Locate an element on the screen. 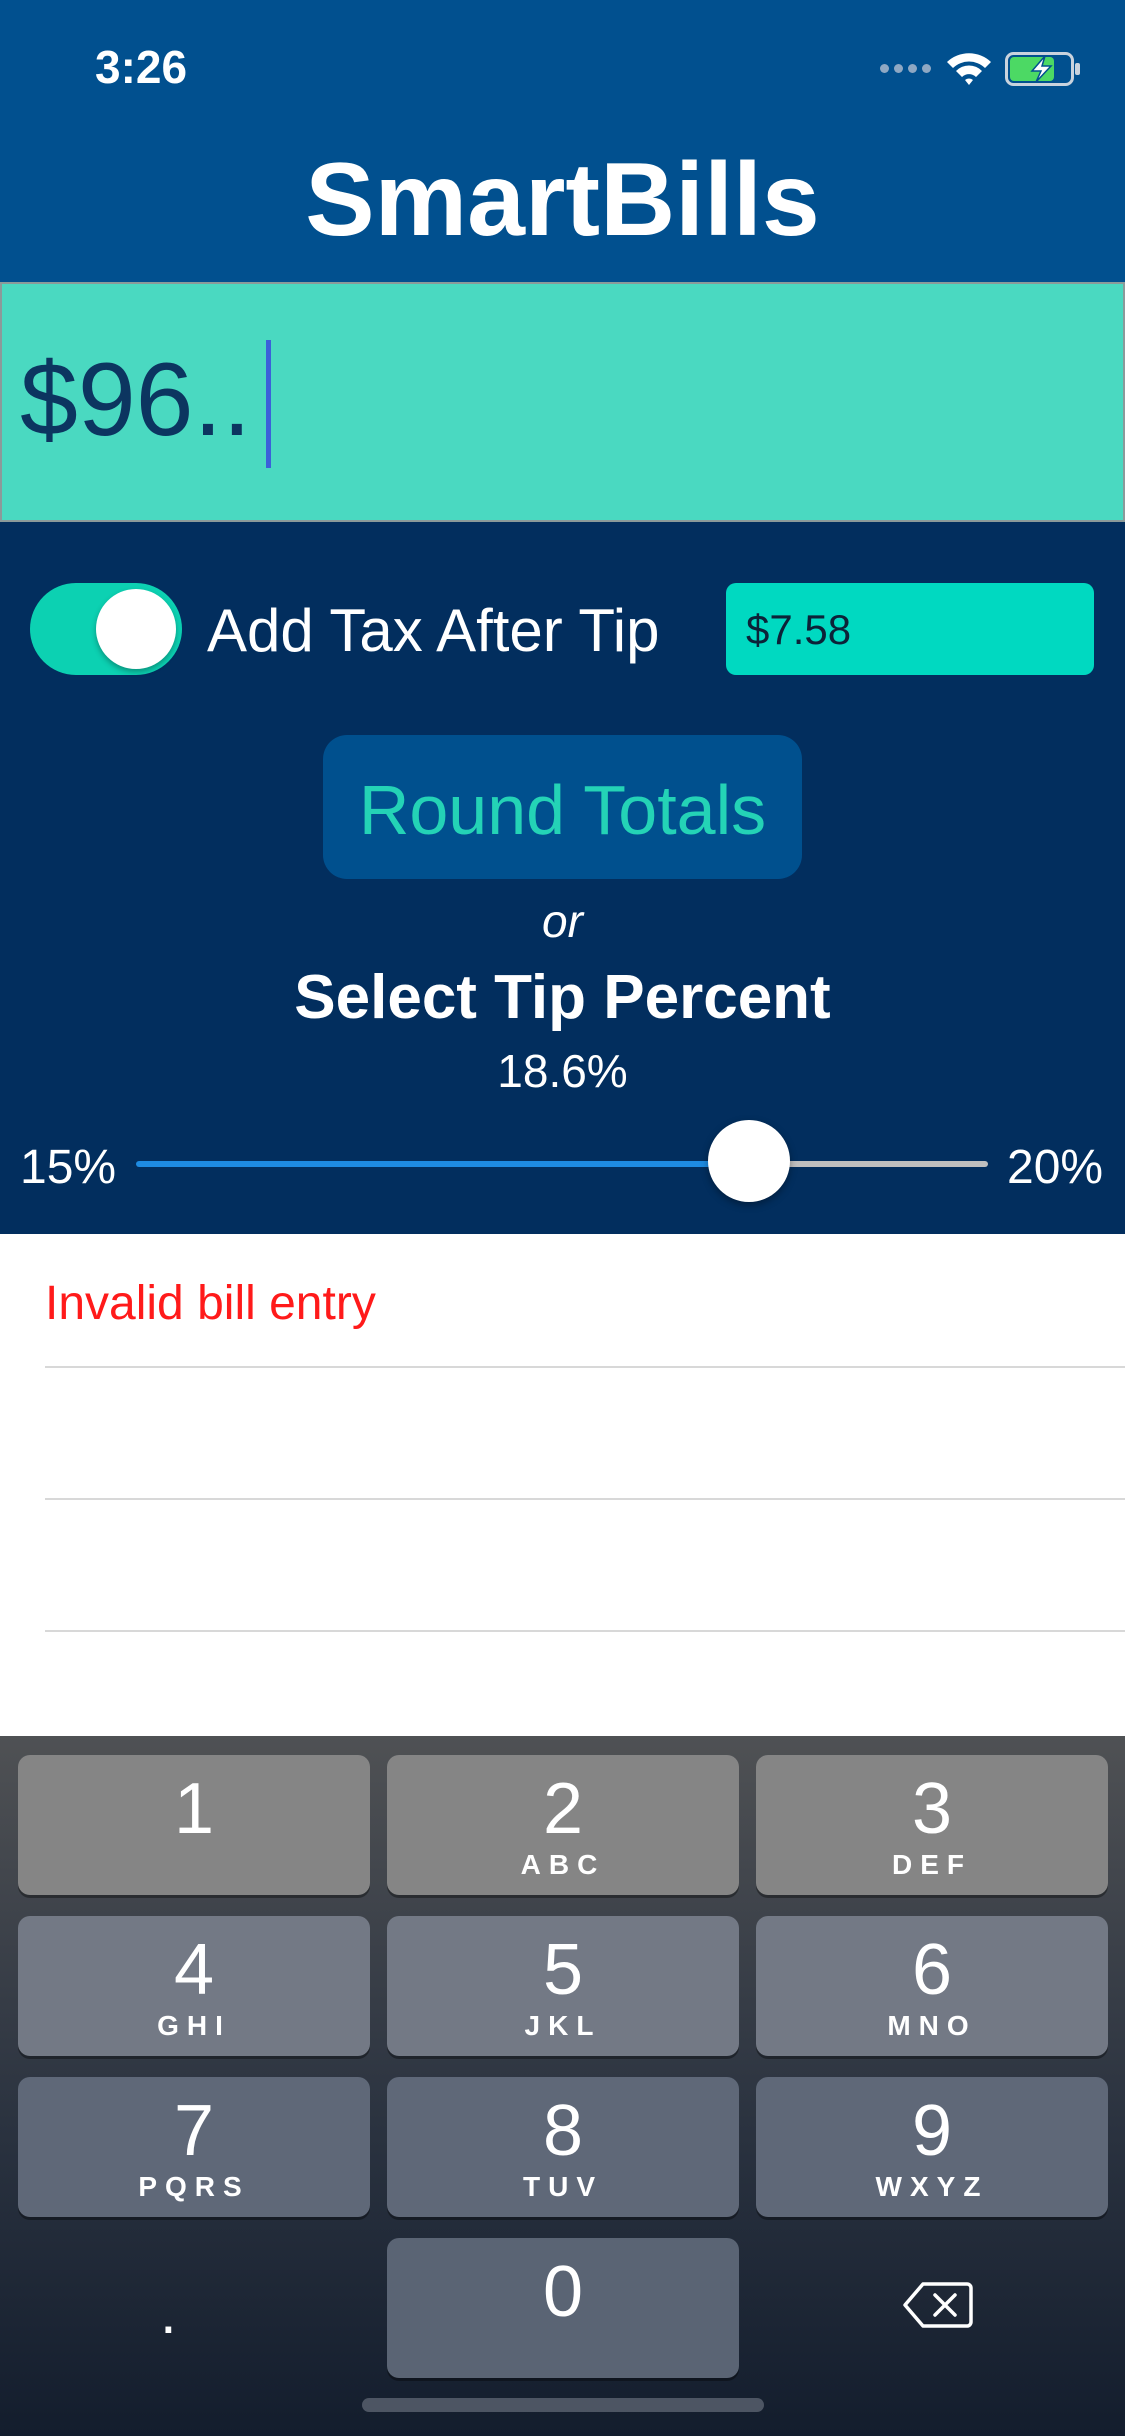  or-text: or is located at coordinates (562, 921).